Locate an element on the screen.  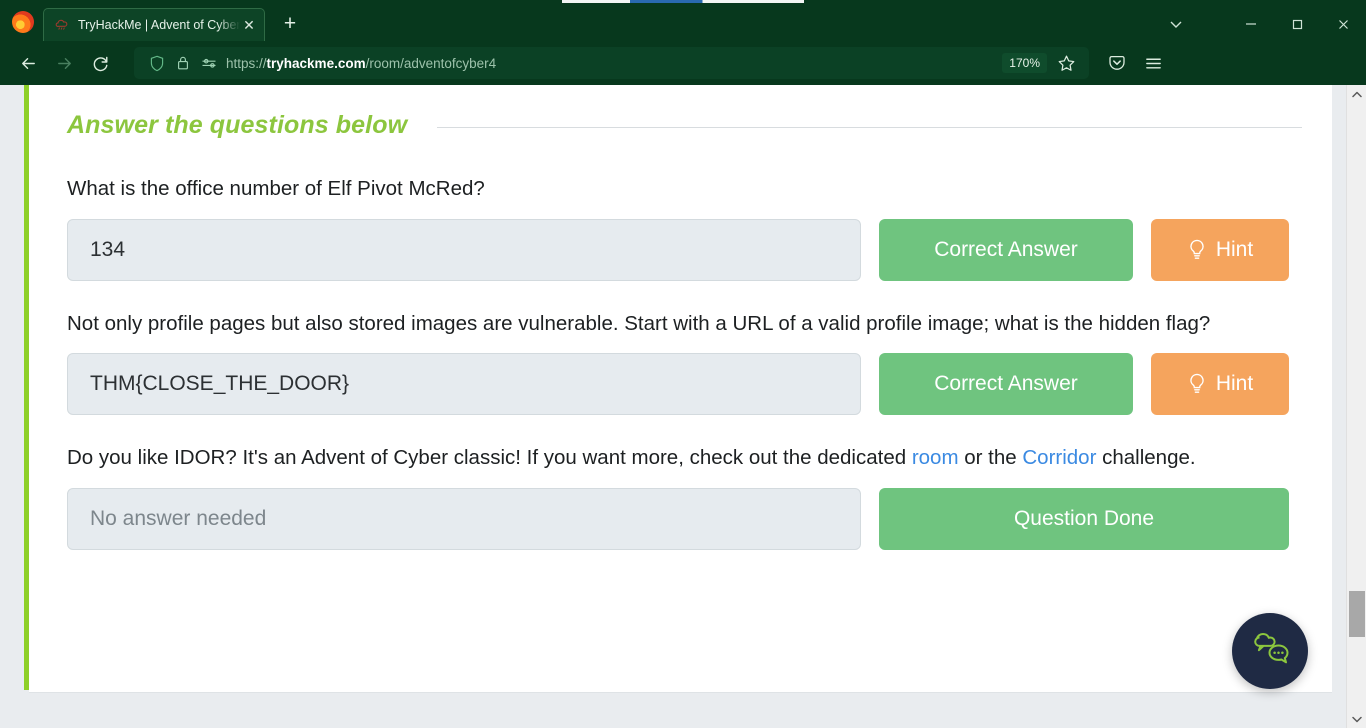
page-title: Answer the questions below is located at coordinates (684, 125).